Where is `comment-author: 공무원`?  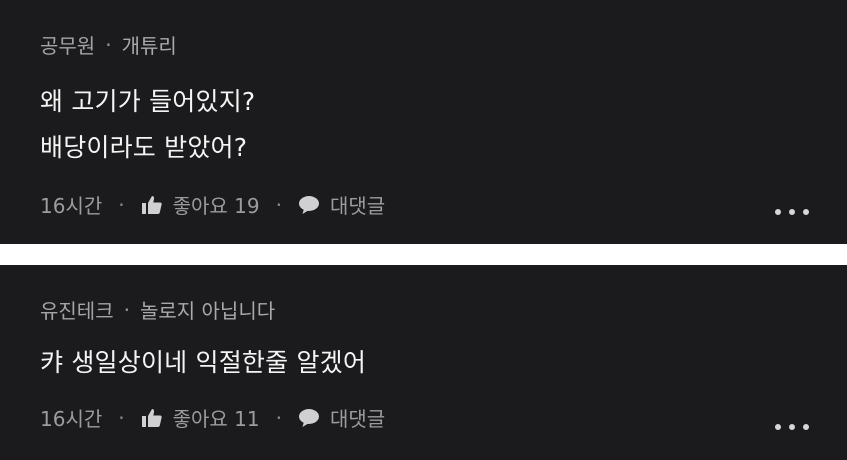
comment-author: 공무원 is located at coordinates (67, 44).